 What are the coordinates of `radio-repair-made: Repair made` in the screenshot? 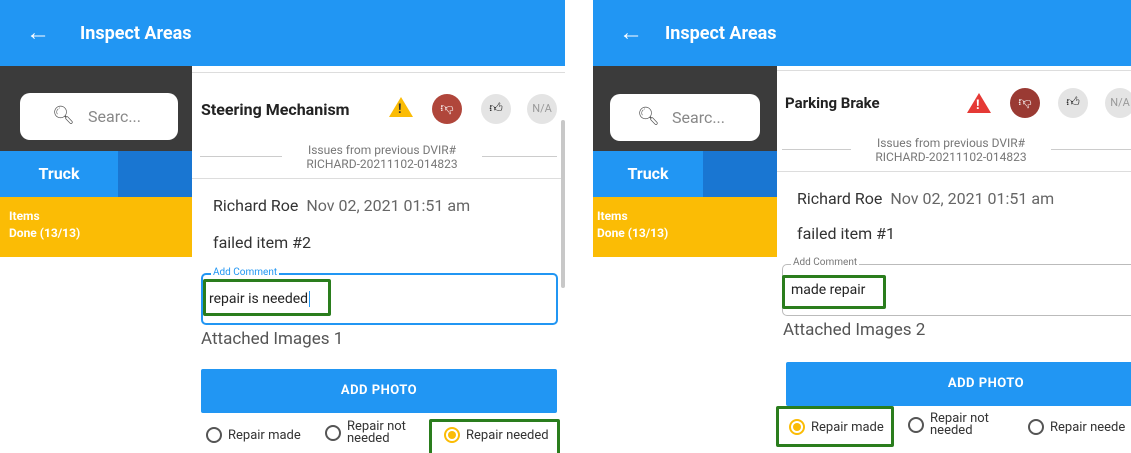 It's located at (253, 435).